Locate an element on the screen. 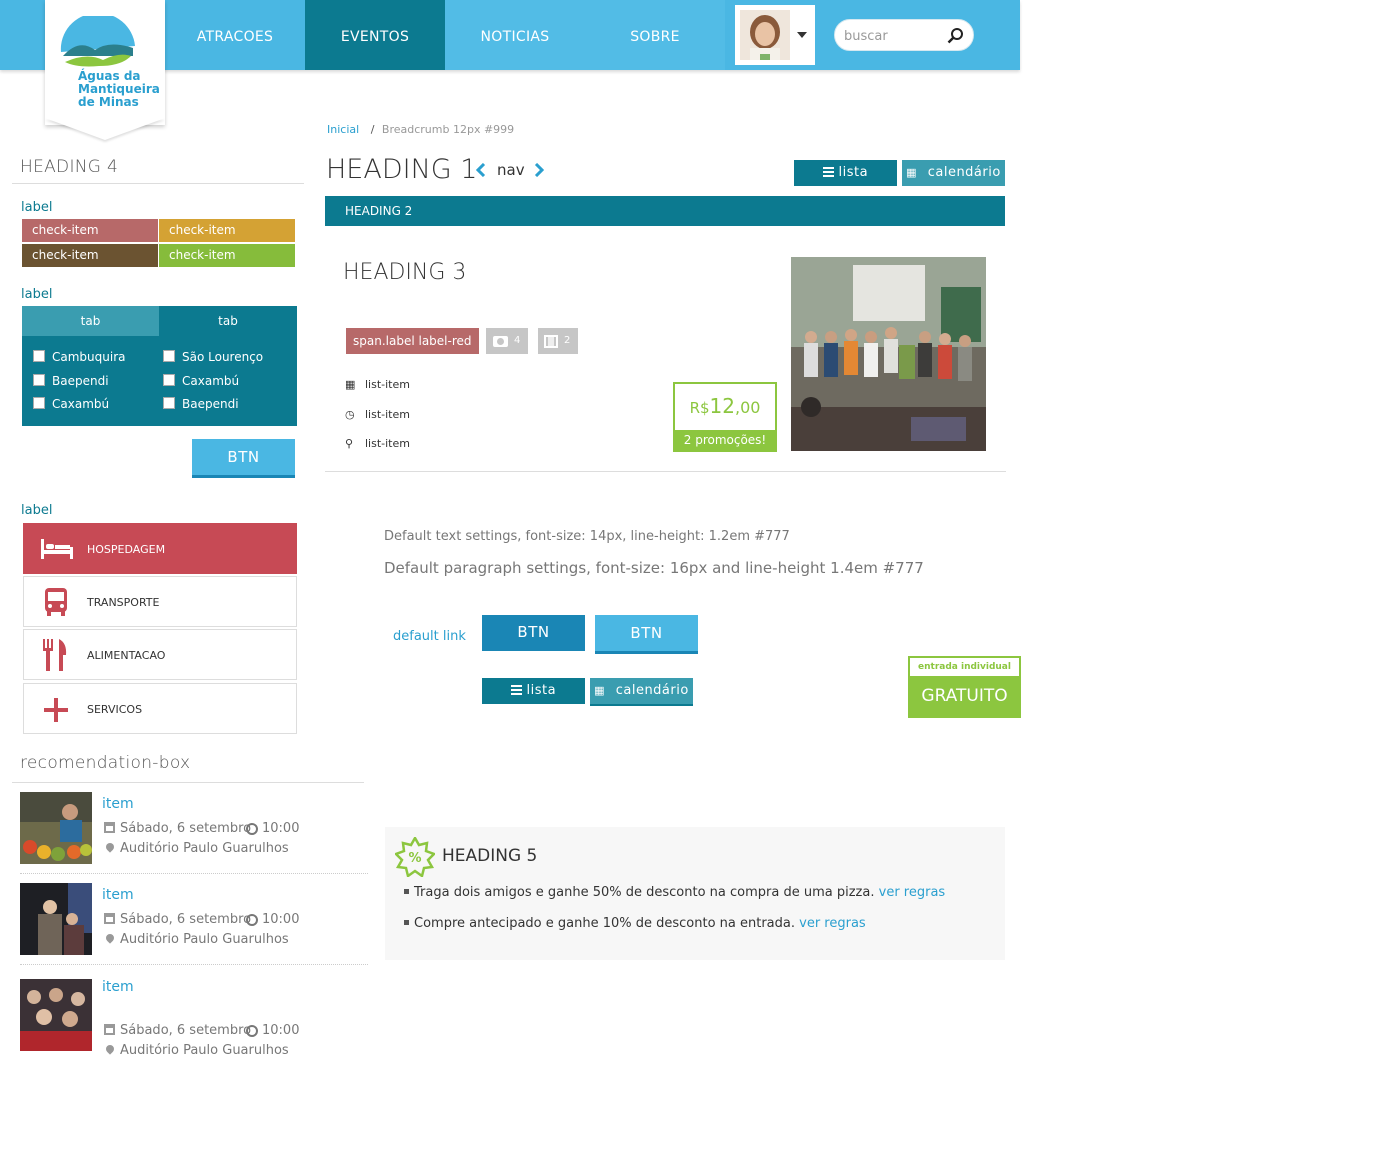 The width and height of the screenshot is (1390, 1162). price-integer: 12 is located at coordinates (722, 406).